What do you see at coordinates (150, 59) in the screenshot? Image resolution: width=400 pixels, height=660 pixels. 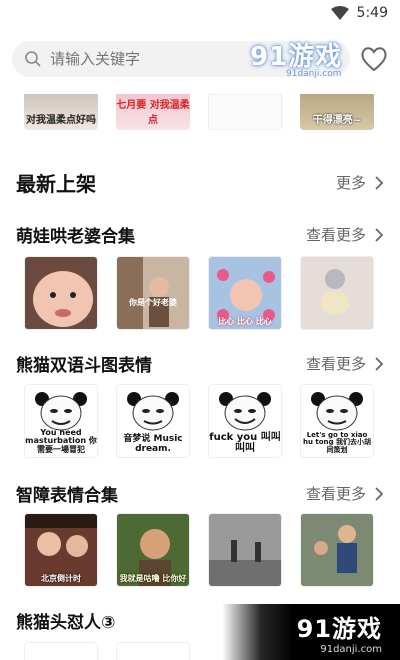 I see `search-input` at bounding box center [150, 59].